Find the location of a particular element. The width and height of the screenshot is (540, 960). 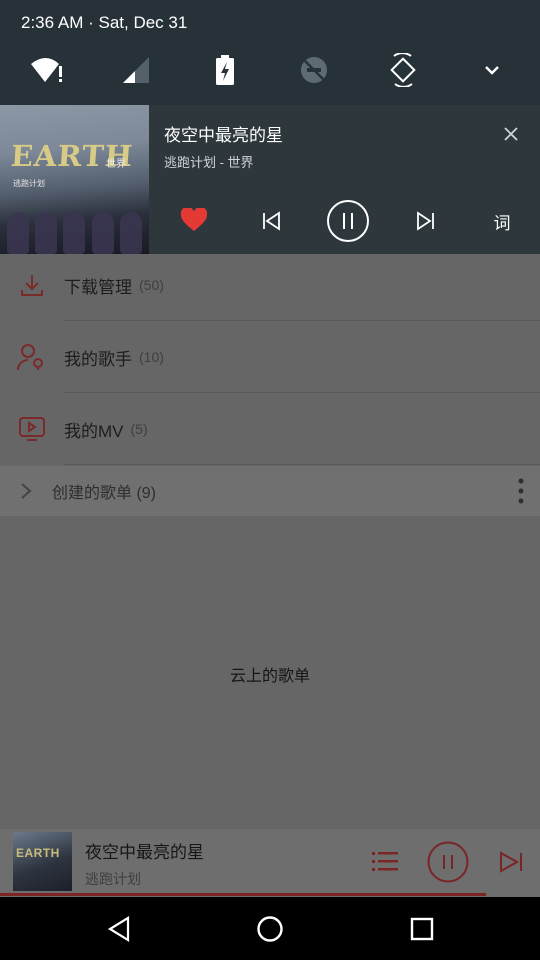

library-item-count: (10) is located at coordinates (151, 357).